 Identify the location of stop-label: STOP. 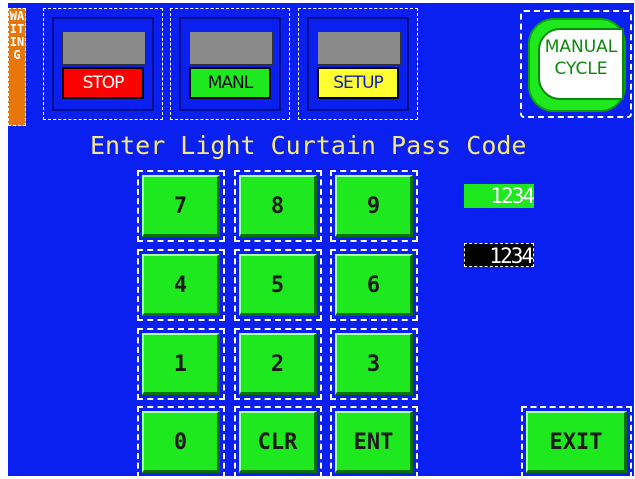
(103, 83).